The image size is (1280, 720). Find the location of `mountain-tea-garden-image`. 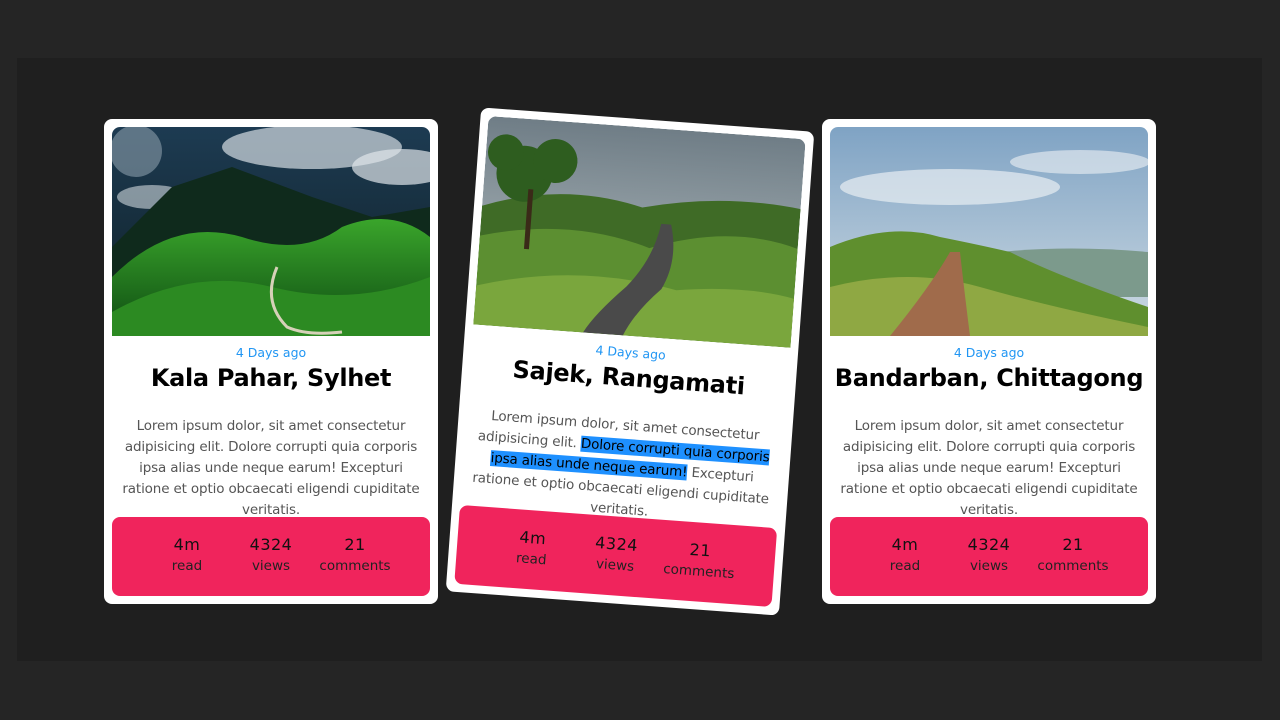

mountain-tea-garden-image is located at coordinates (271, 231).